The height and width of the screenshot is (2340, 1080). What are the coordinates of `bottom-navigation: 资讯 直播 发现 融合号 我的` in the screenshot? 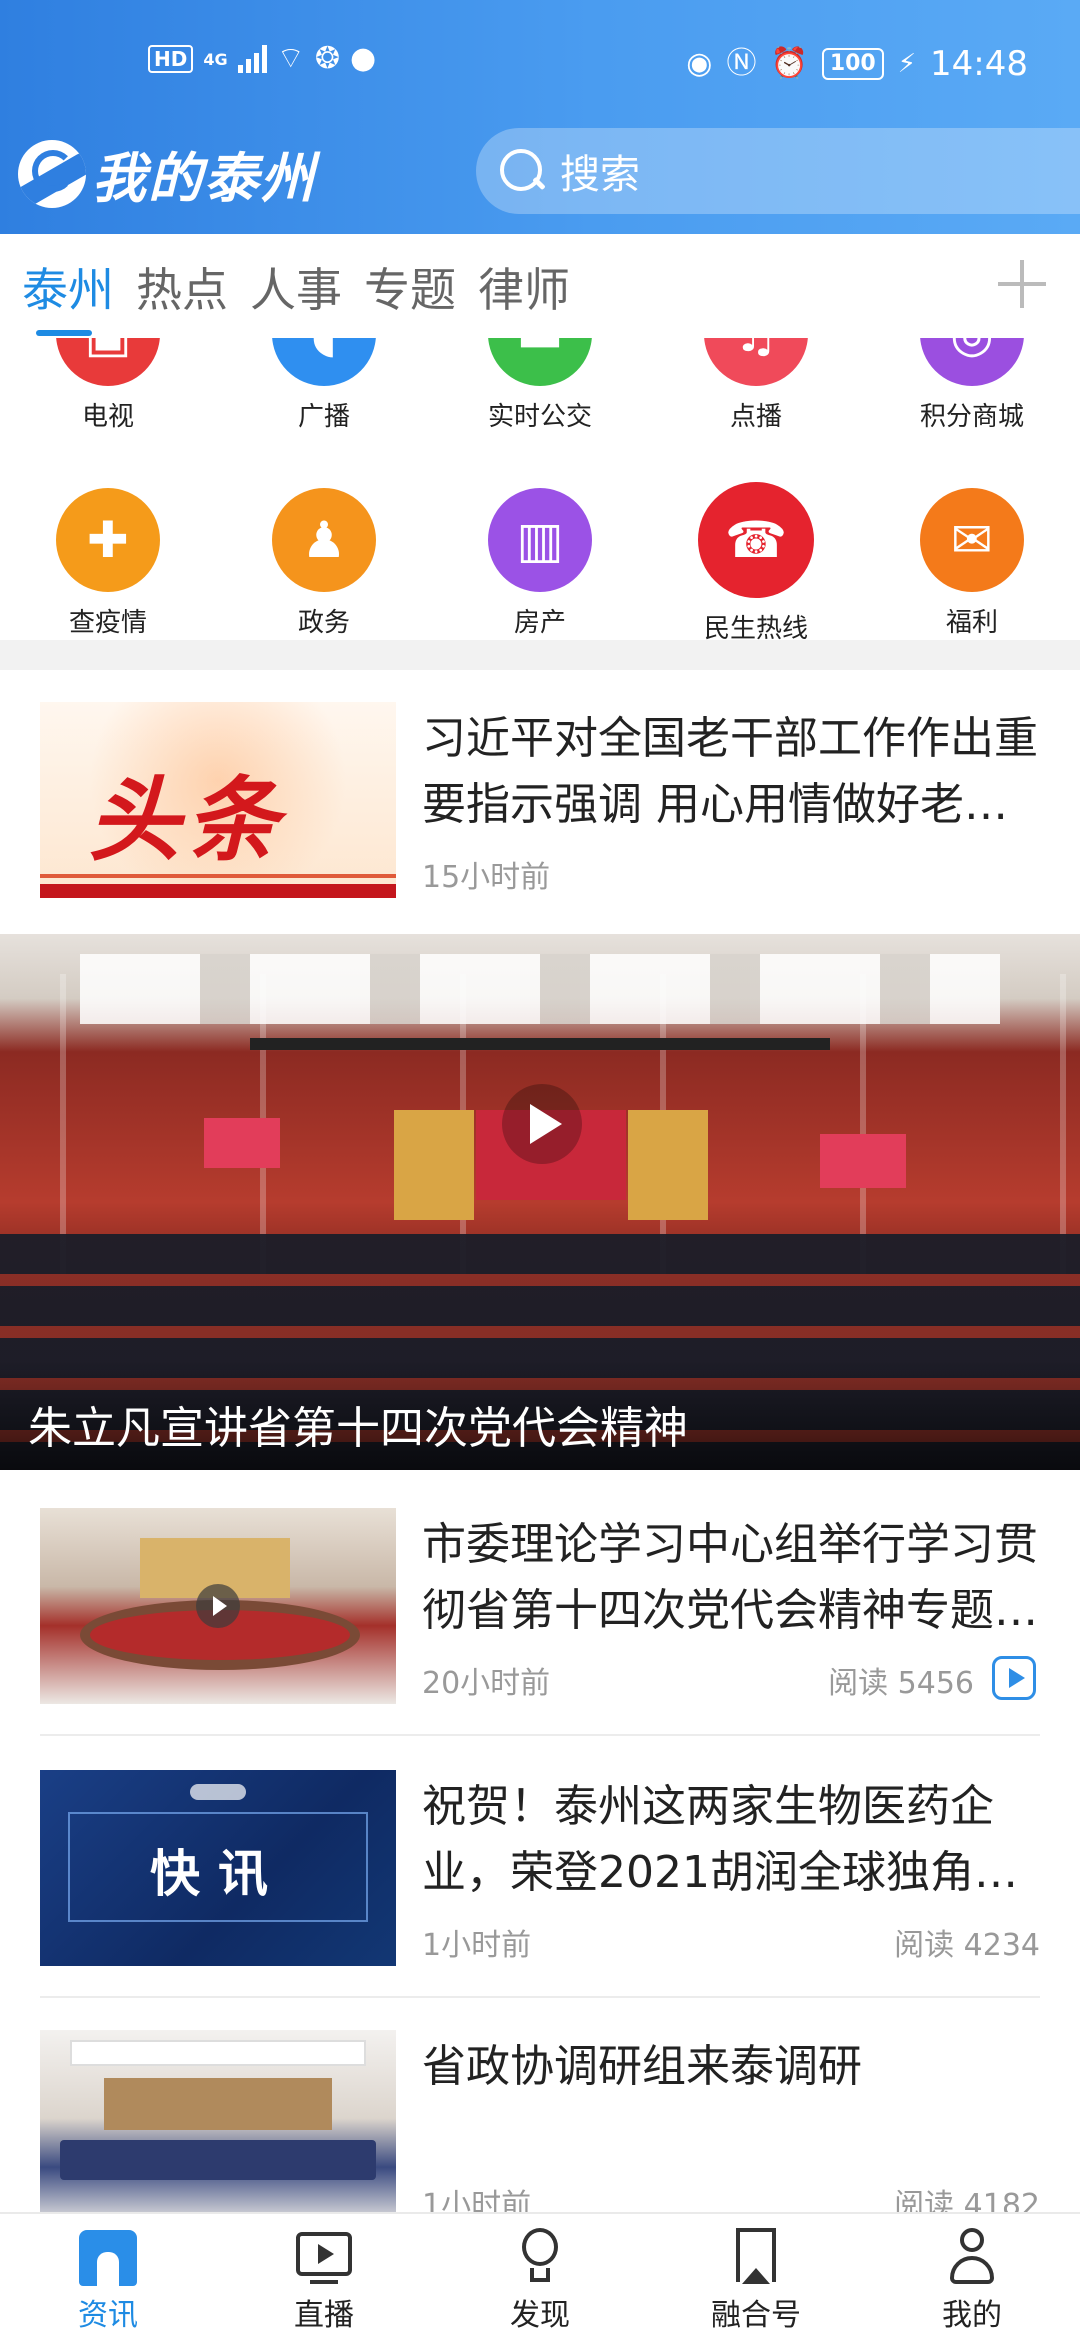 It's located at (540, 2276).